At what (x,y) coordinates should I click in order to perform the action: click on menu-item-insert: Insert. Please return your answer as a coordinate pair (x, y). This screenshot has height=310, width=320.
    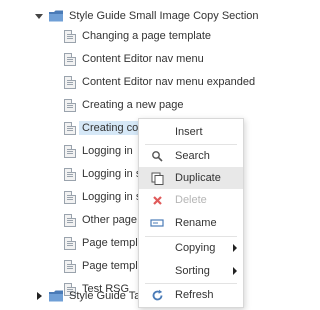
    Looking at the image, I should click on (191, 132).